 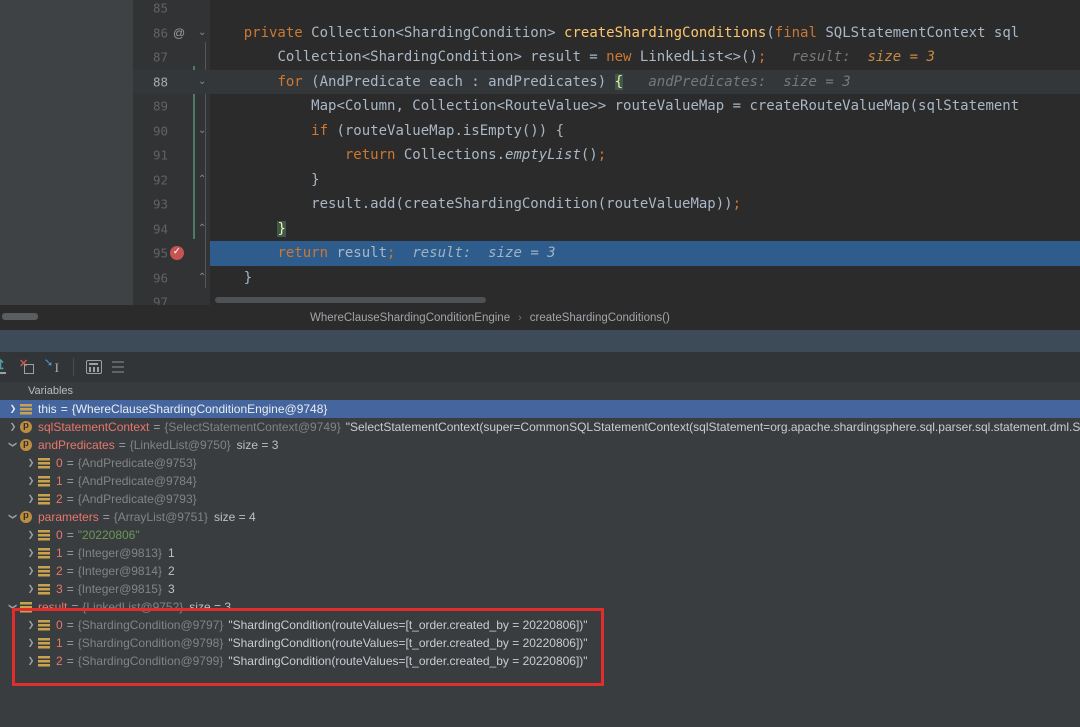 I want to click on line-number: 97, so click(x=160, y=300).